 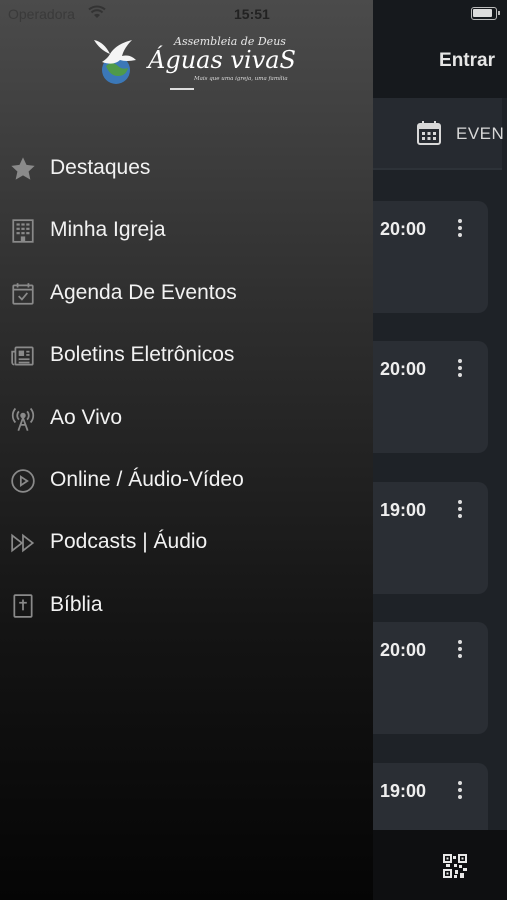 What do you see at coordinates (142, 355) in the screenshot?
I see `menu-item-label: Boletins Eletrônicos` at bounding box center [142, 355].